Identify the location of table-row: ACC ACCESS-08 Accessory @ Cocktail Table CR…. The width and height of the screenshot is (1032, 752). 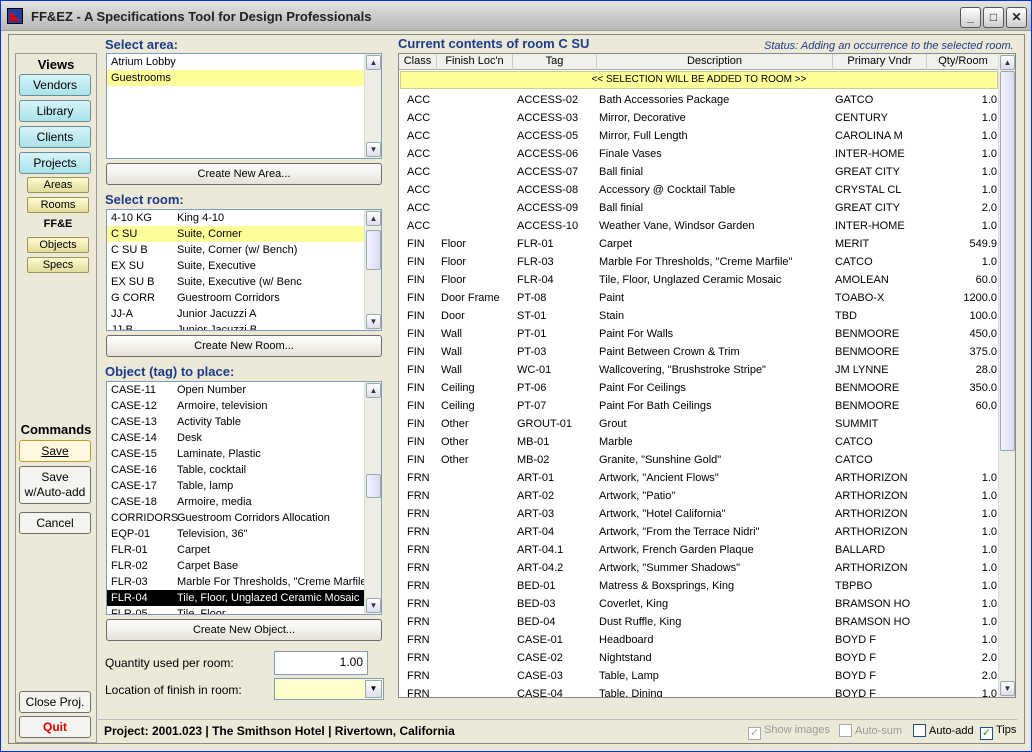
(699, 190).